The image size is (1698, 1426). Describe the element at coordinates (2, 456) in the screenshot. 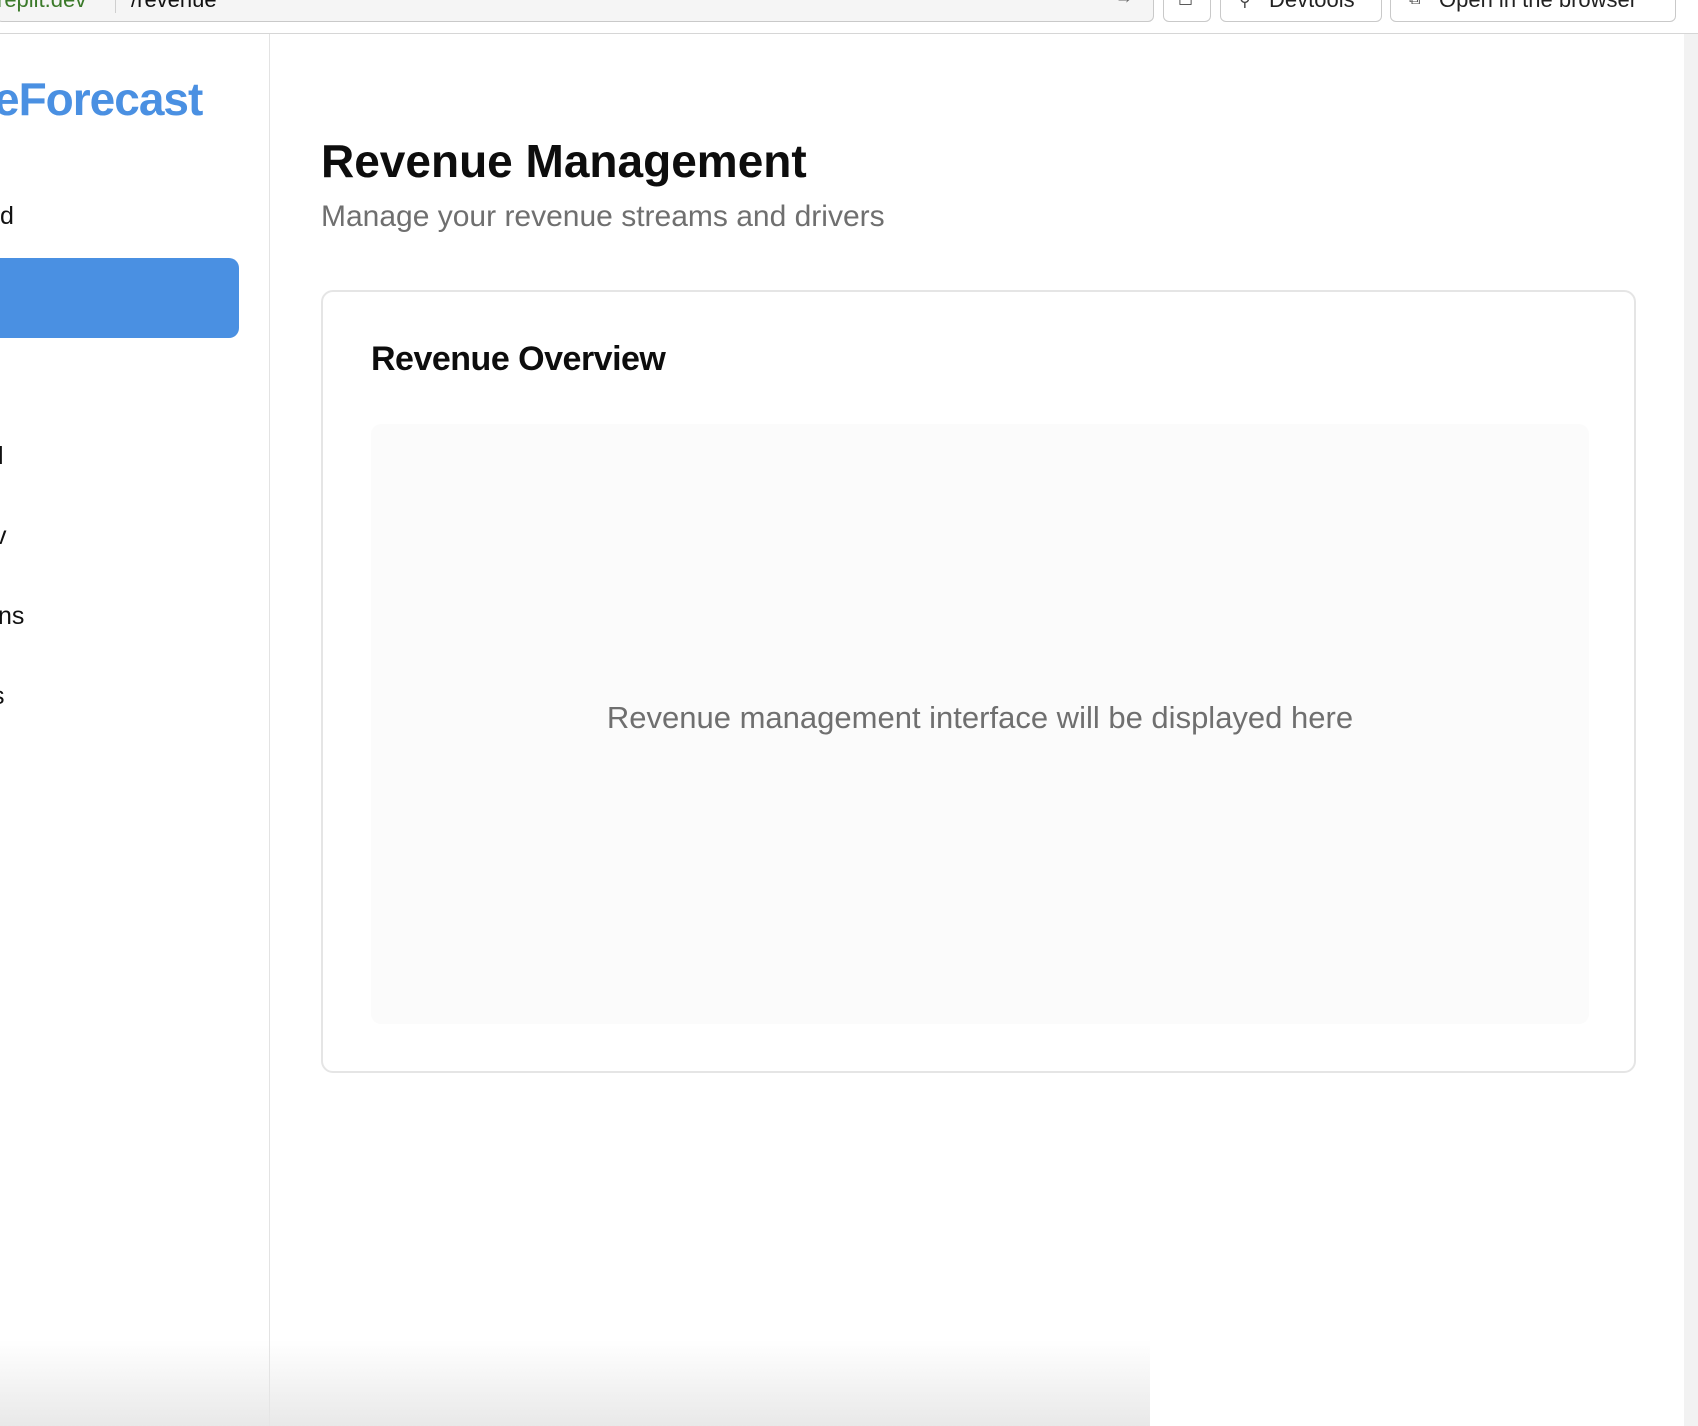

I see `sidebar-item-label: l` at that location.